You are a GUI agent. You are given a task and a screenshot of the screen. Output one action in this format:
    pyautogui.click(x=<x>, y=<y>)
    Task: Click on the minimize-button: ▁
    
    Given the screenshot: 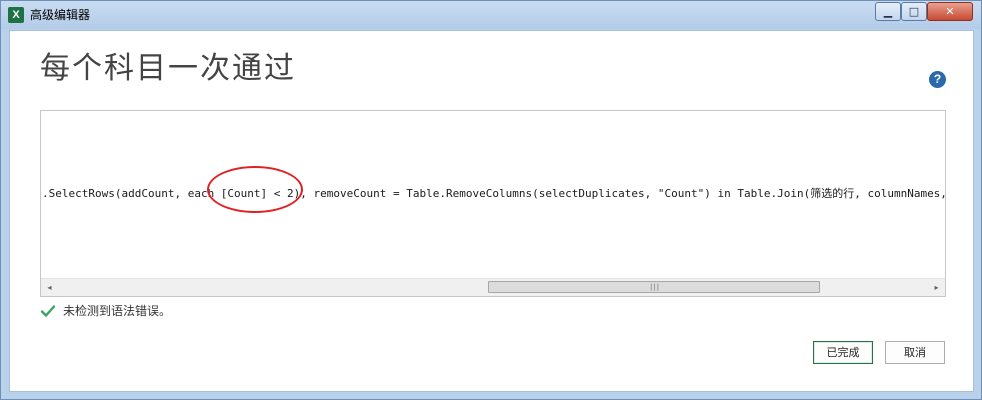 What is the action you would take?
    pyautogui.click(x=888, y=11)
    